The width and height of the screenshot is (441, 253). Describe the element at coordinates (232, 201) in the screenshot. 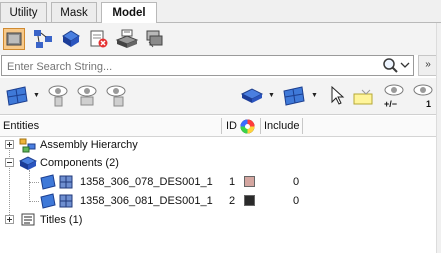

I see `component-id: 2` at that location.